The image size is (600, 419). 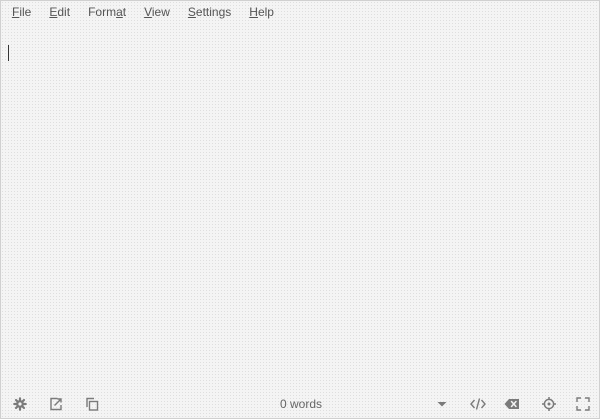 I want to click on status-bar: 0 words, so click(x=300, y=404).